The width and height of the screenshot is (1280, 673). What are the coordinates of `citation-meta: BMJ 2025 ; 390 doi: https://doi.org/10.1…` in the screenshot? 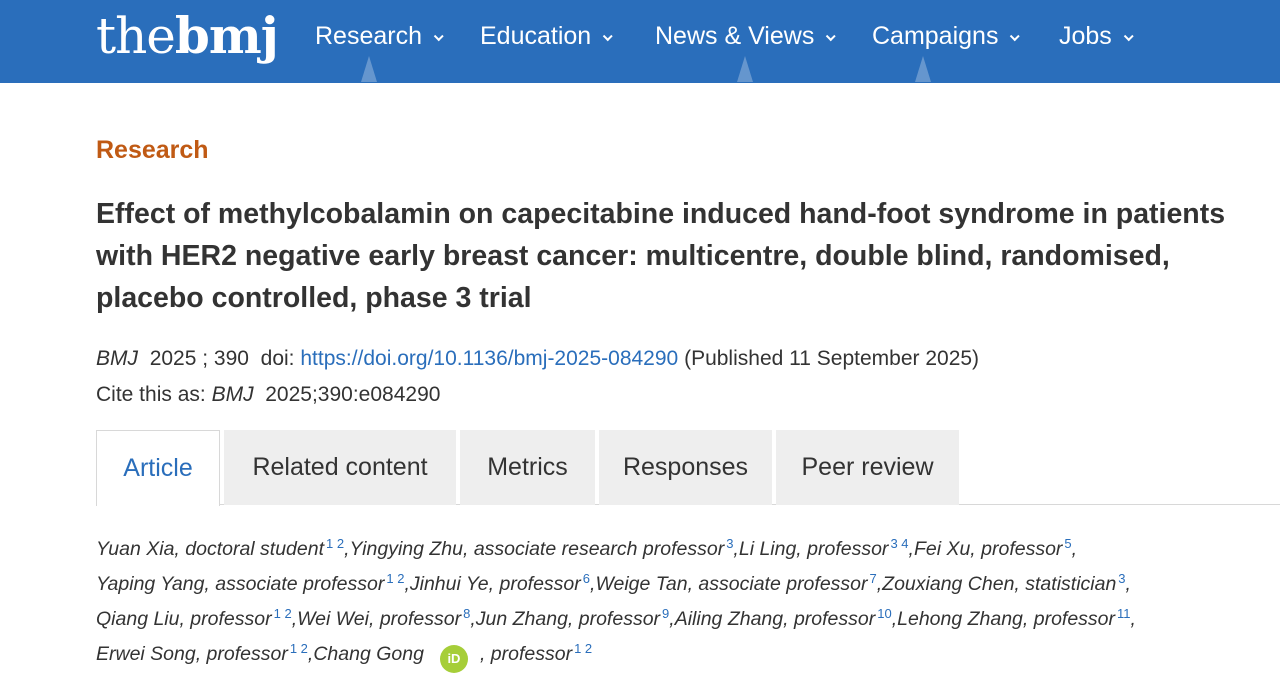 It's located at (688, 377).